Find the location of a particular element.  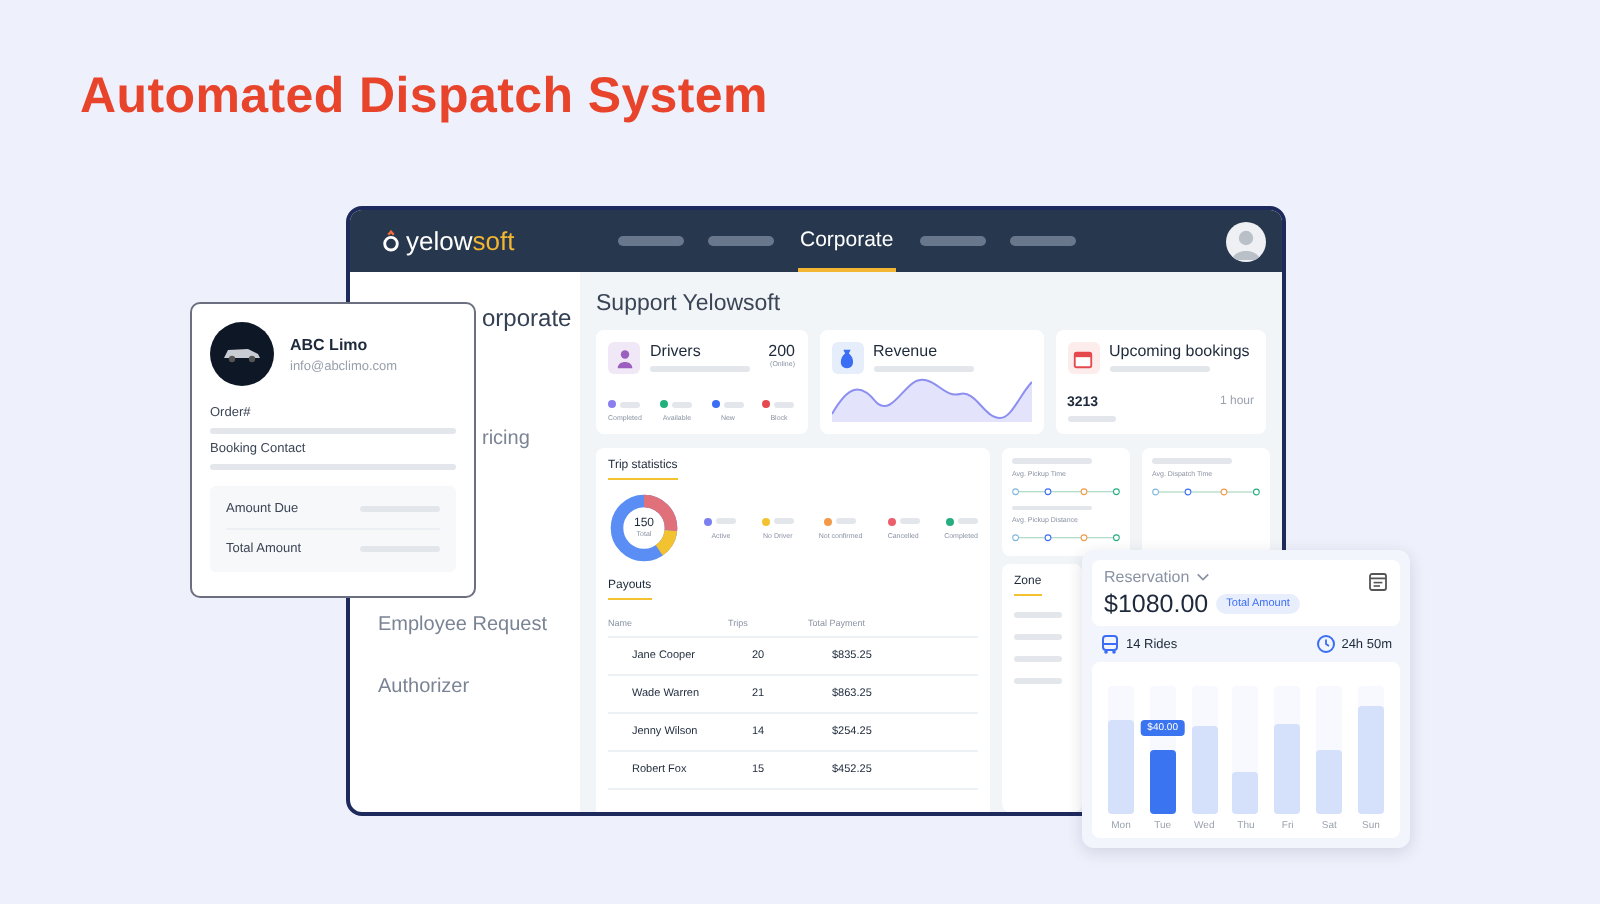

card-title: Revenue is located at coordinates (906, 351).